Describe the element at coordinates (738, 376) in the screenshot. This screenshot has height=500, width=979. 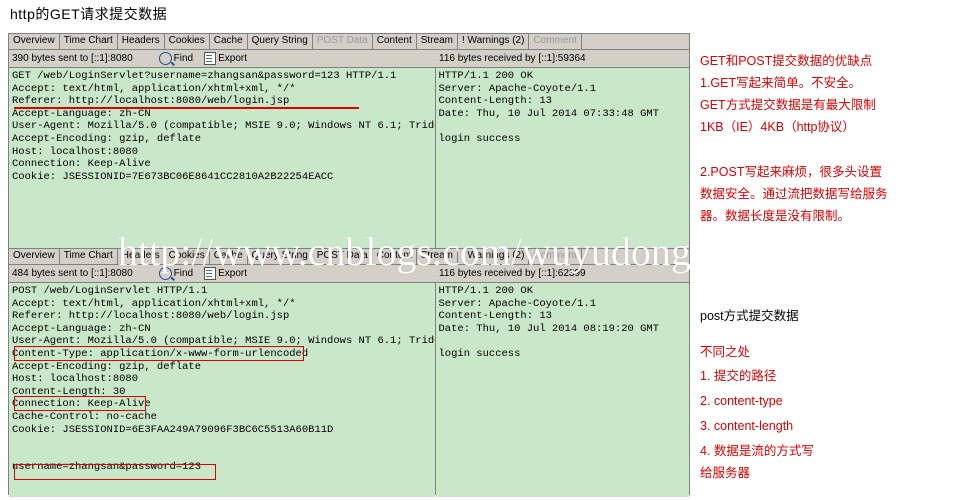
I see `note-diff-1: 1. 提交的路径` at that location.